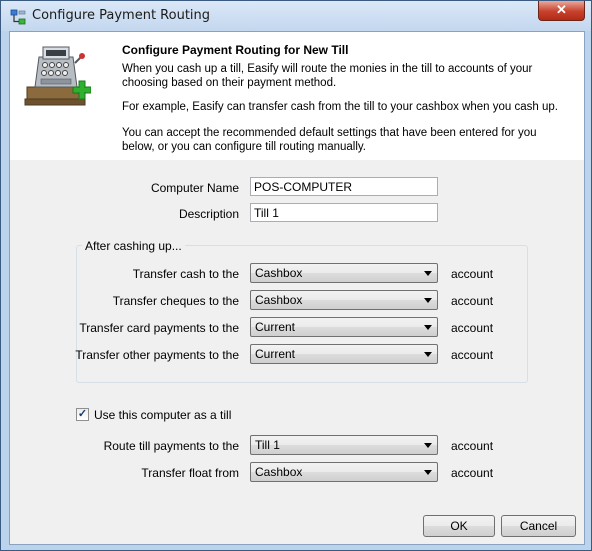 The height and width of the screenshot is (551, 592). What do you see at coordinates (57, 76) in the screenshot?
I see `cash-register-add-icon` at bounding box center [57, 76].